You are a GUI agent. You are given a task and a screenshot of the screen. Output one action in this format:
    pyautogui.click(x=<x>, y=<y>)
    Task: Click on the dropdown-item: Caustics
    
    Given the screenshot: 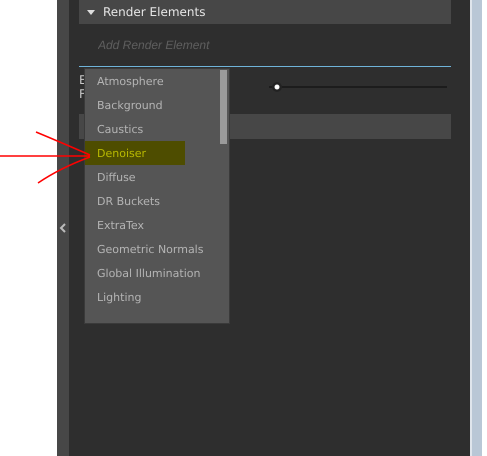 What is the action you would take?
    pyautogui.click(x=157, y=129)
    